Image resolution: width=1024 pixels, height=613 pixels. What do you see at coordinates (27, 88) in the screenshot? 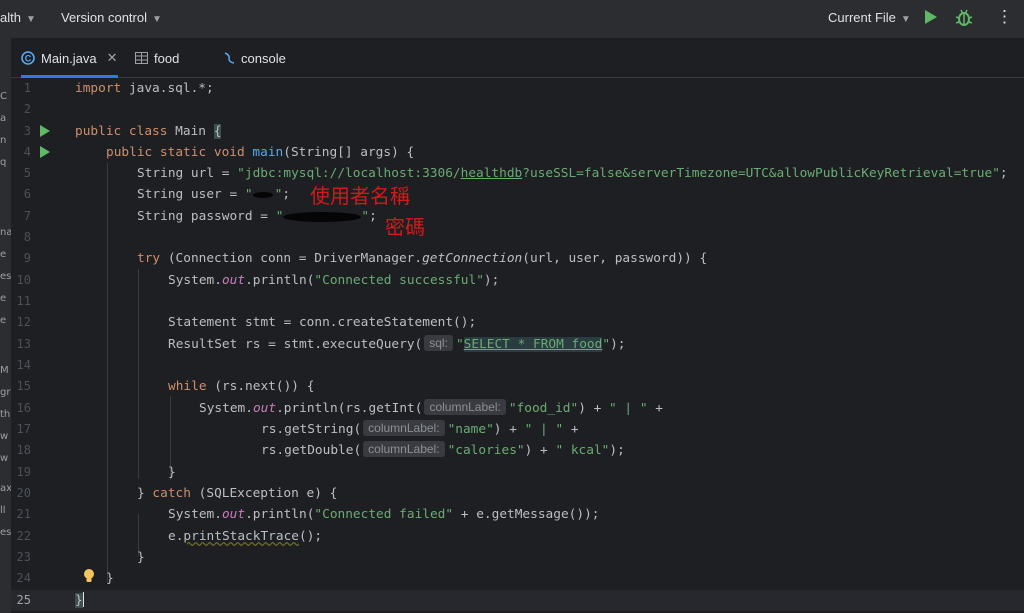
I see `line-number: 1` at bounding box center [27, 88].